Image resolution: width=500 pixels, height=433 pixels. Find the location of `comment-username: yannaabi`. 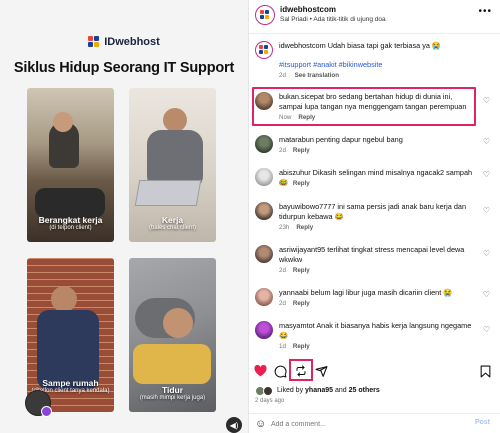

comment-username: yannaabi is located at coordinates (294, 292).